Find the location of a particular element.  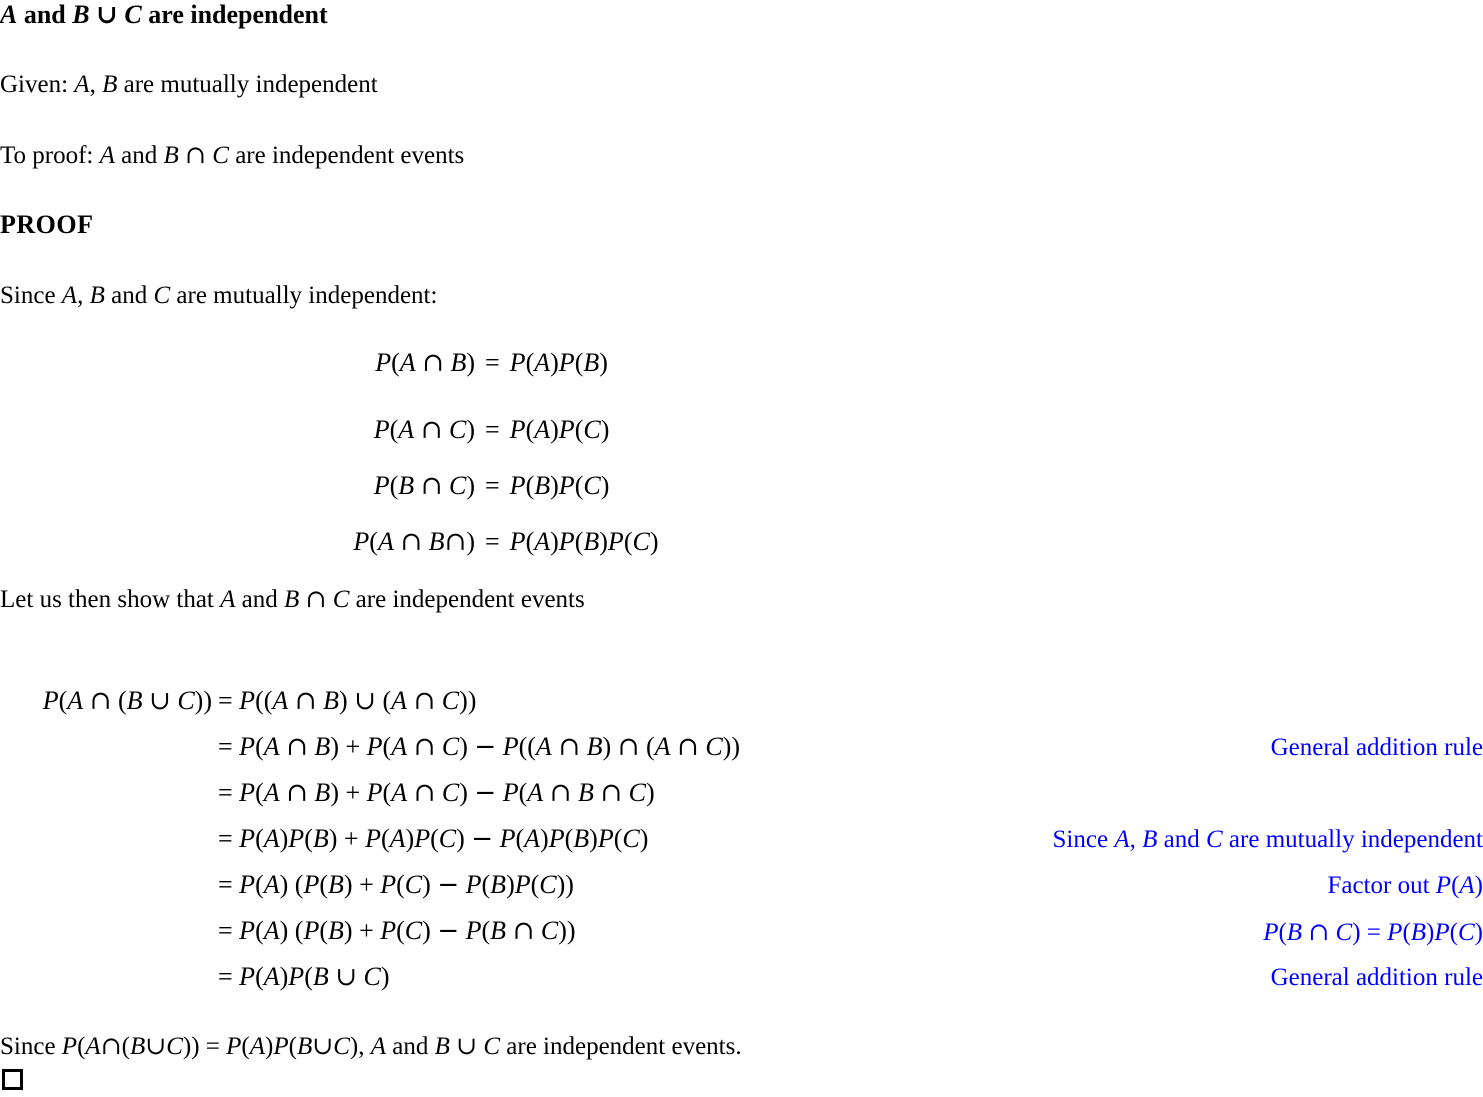

qed-square-icon is located at coordinates (12, 1079).